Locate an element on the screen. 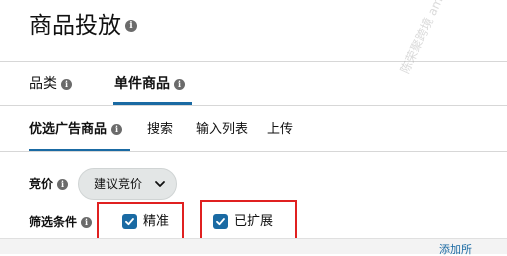 The width and height of the screenshot is (507, 256). page-title: 商品投放 i is located at coordinates (83, 26).